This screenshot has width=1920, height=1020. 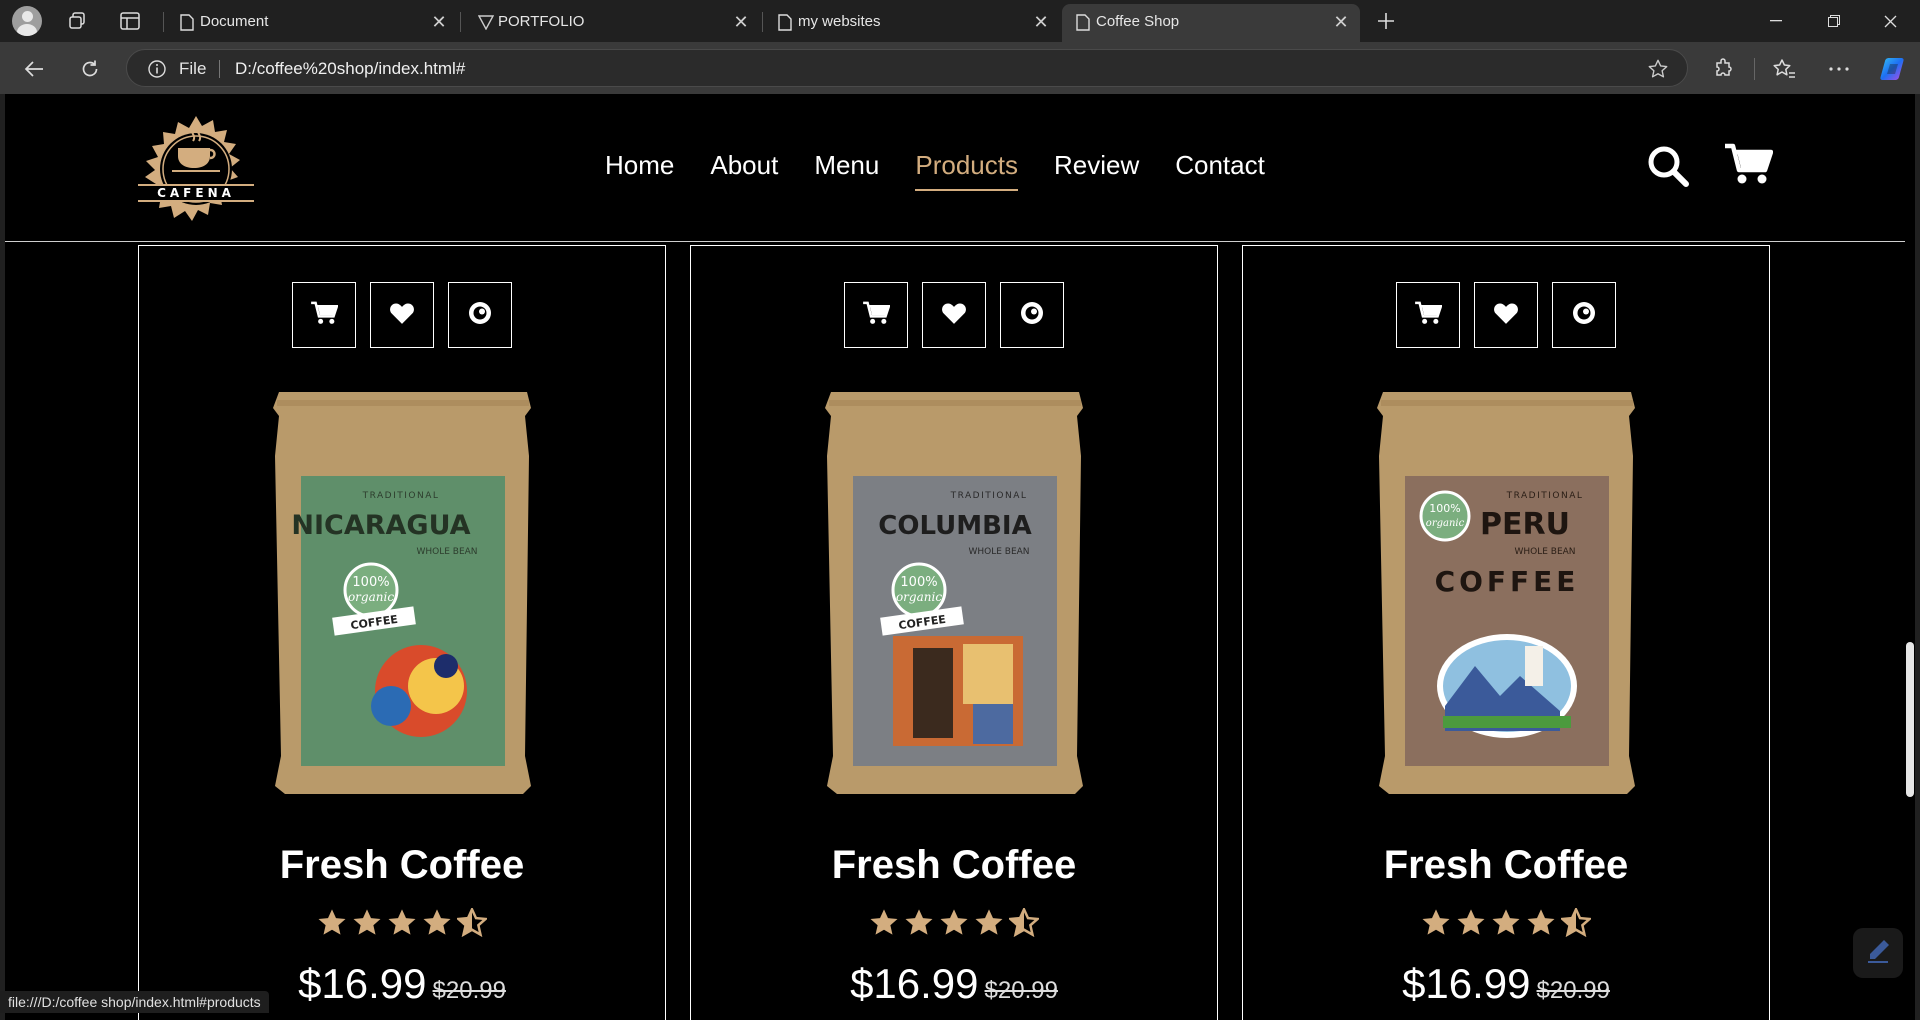 What do you see at coordinates (90, 69) in the screenshot?
I see `refresh-icon` at bounding box center [90, 69].